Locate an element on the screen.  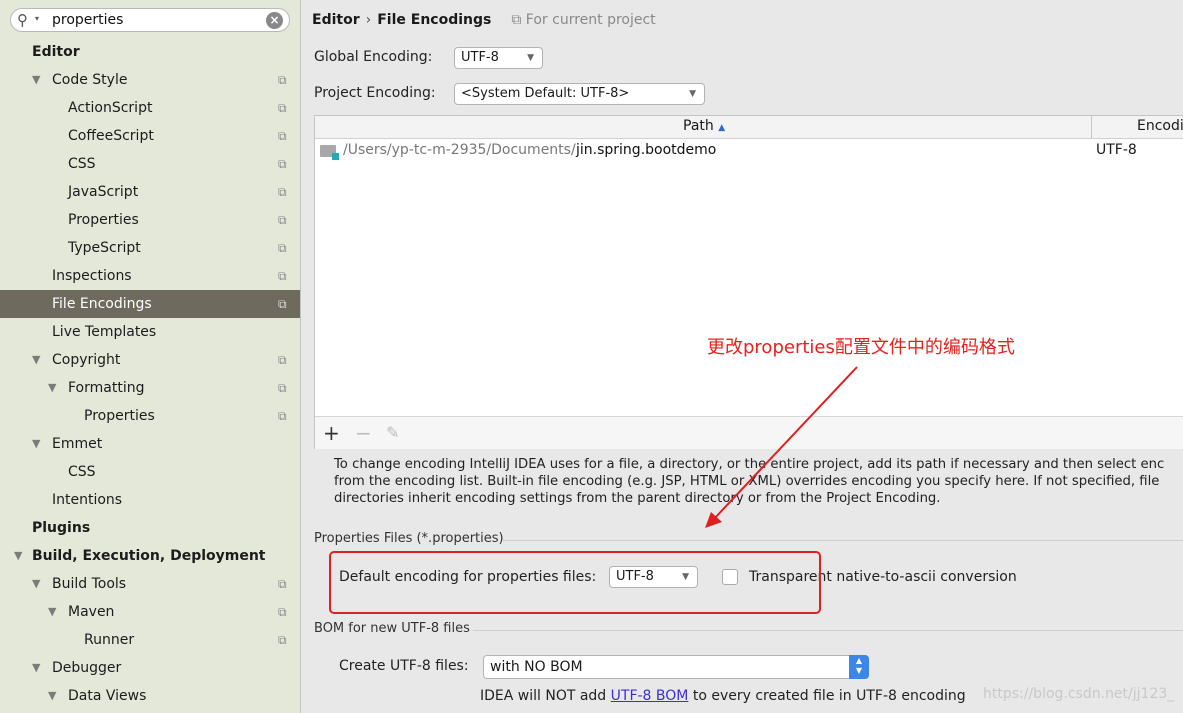
sidebar-item-javascript: JavaScript ⧉ is located at coordinates (150, 192).